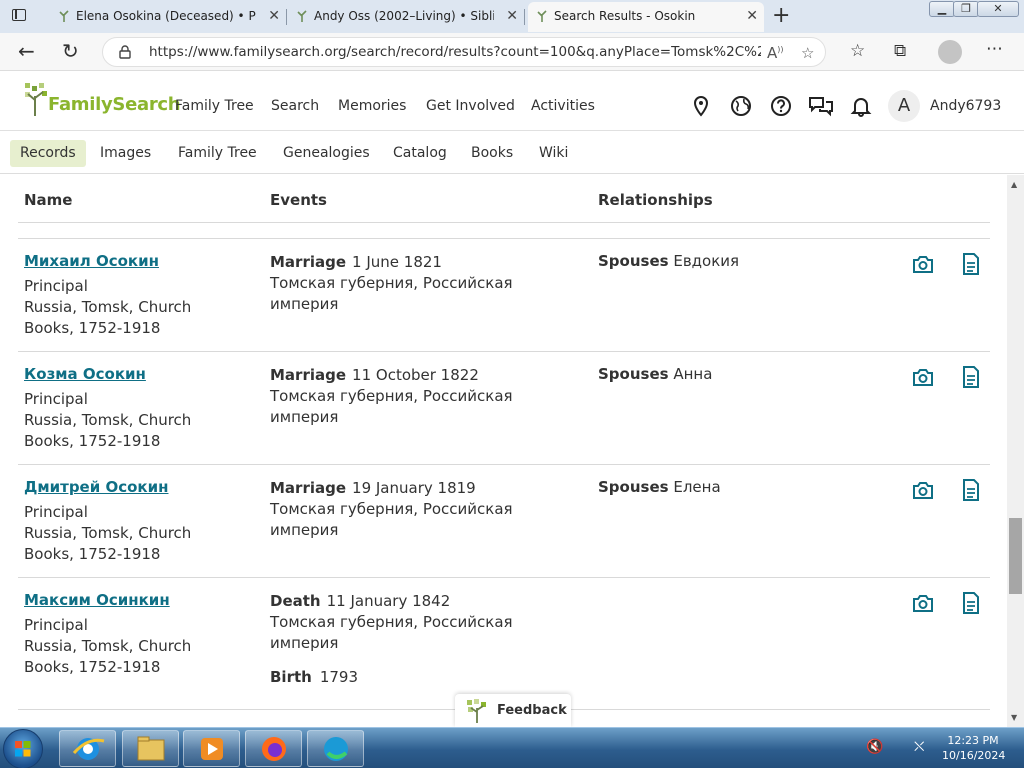  What do you see at coordinates (861, 106) in the screenshot?
I see `notifications-bell-icon` at bounding box center [861, 106].